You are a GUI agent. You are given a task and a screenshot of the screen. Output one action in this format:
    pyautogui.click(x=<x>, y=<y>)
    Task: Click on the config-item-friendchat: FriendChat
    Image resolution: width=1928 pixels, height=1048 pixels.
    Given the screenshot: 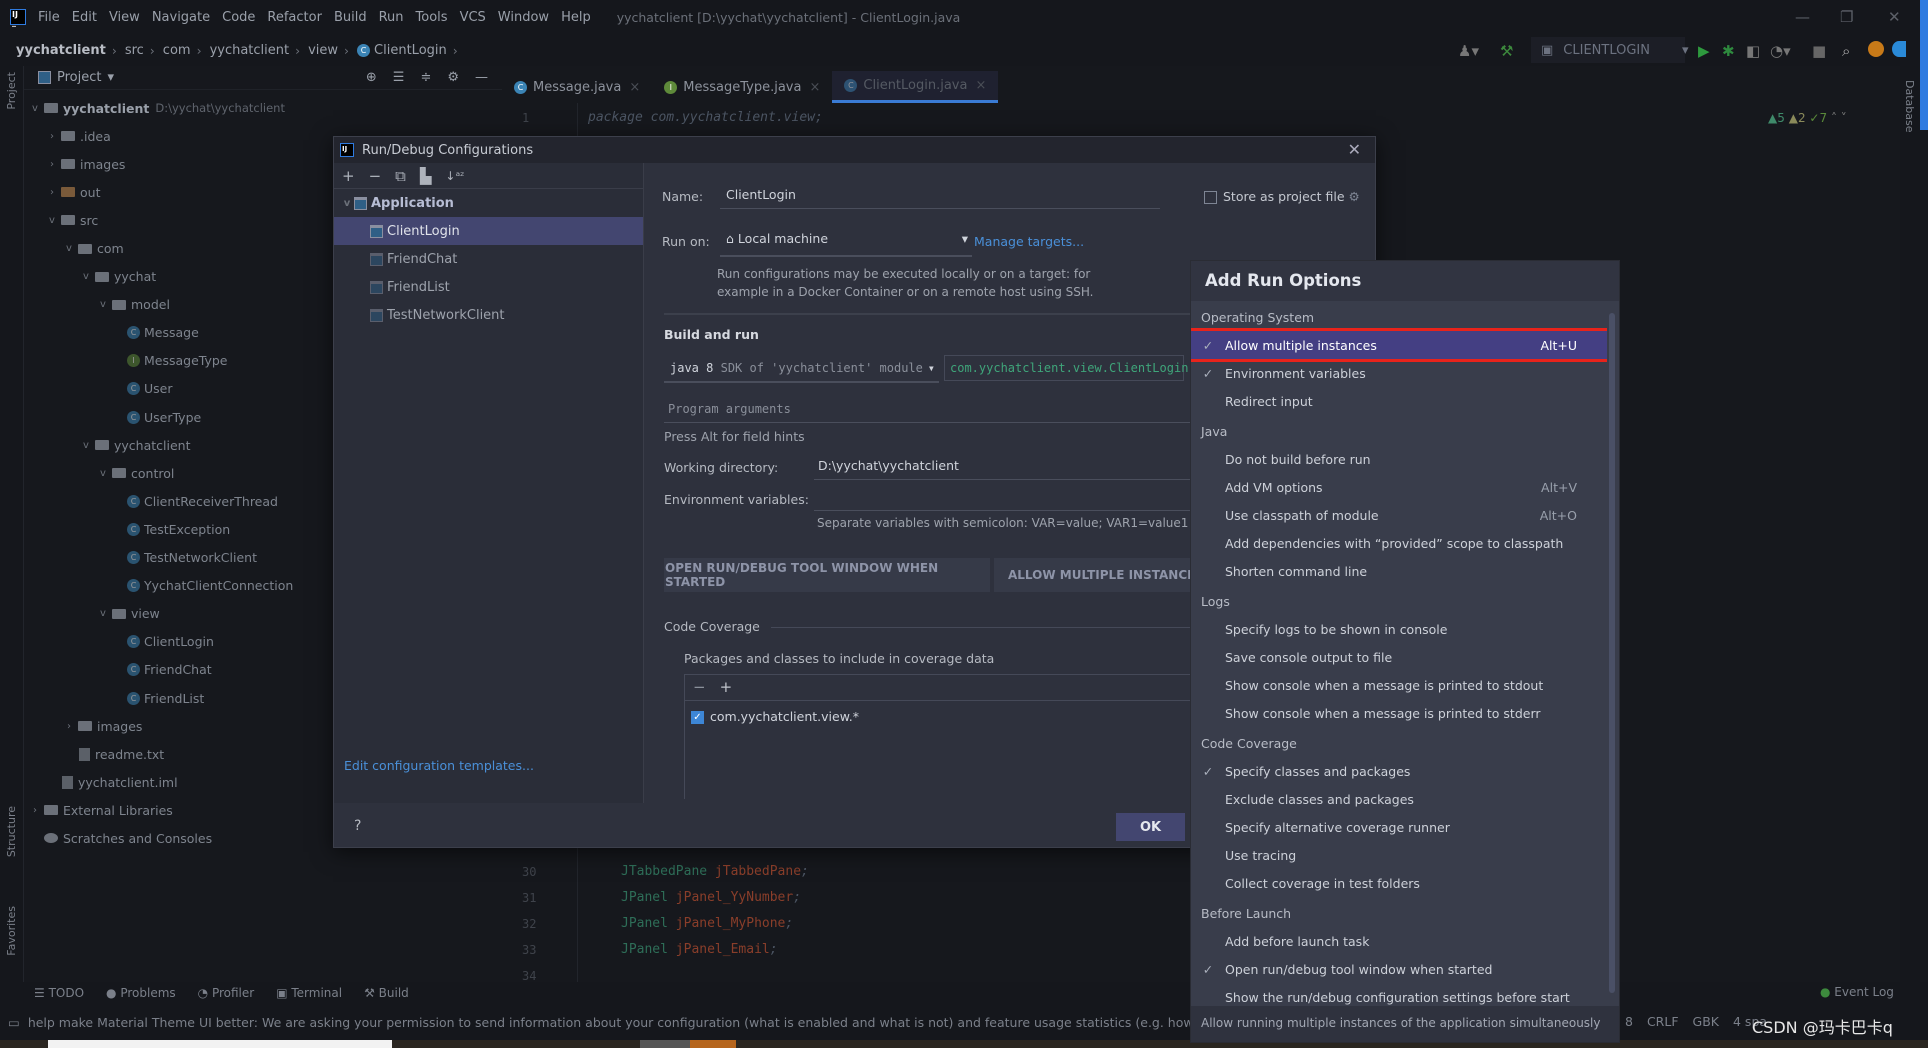 What is the action you would take?
    pyautogui.click(x=488, y=259)
    